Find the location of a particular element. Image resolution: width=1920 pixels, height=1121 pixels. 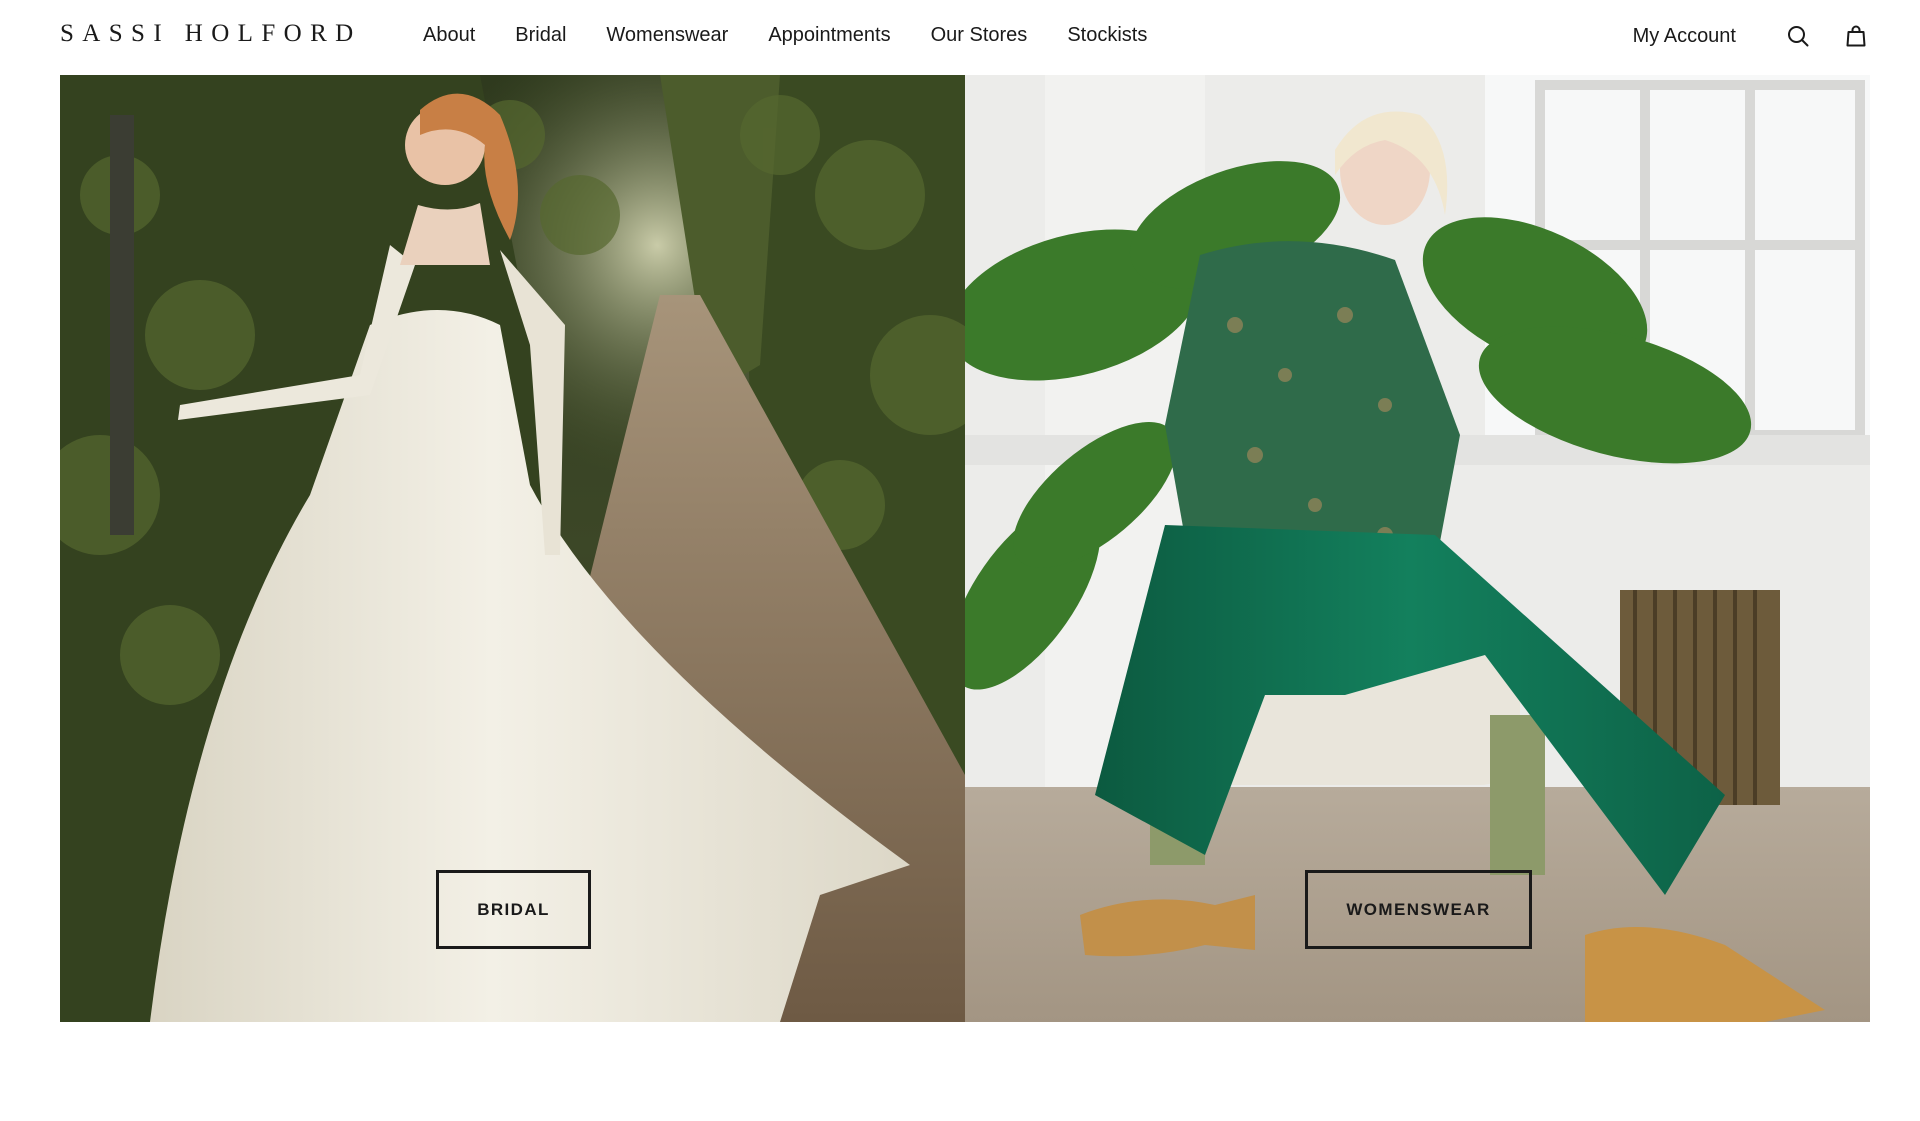

nav-item-our-stores: Our Stores is located at coordinates (979, 35).